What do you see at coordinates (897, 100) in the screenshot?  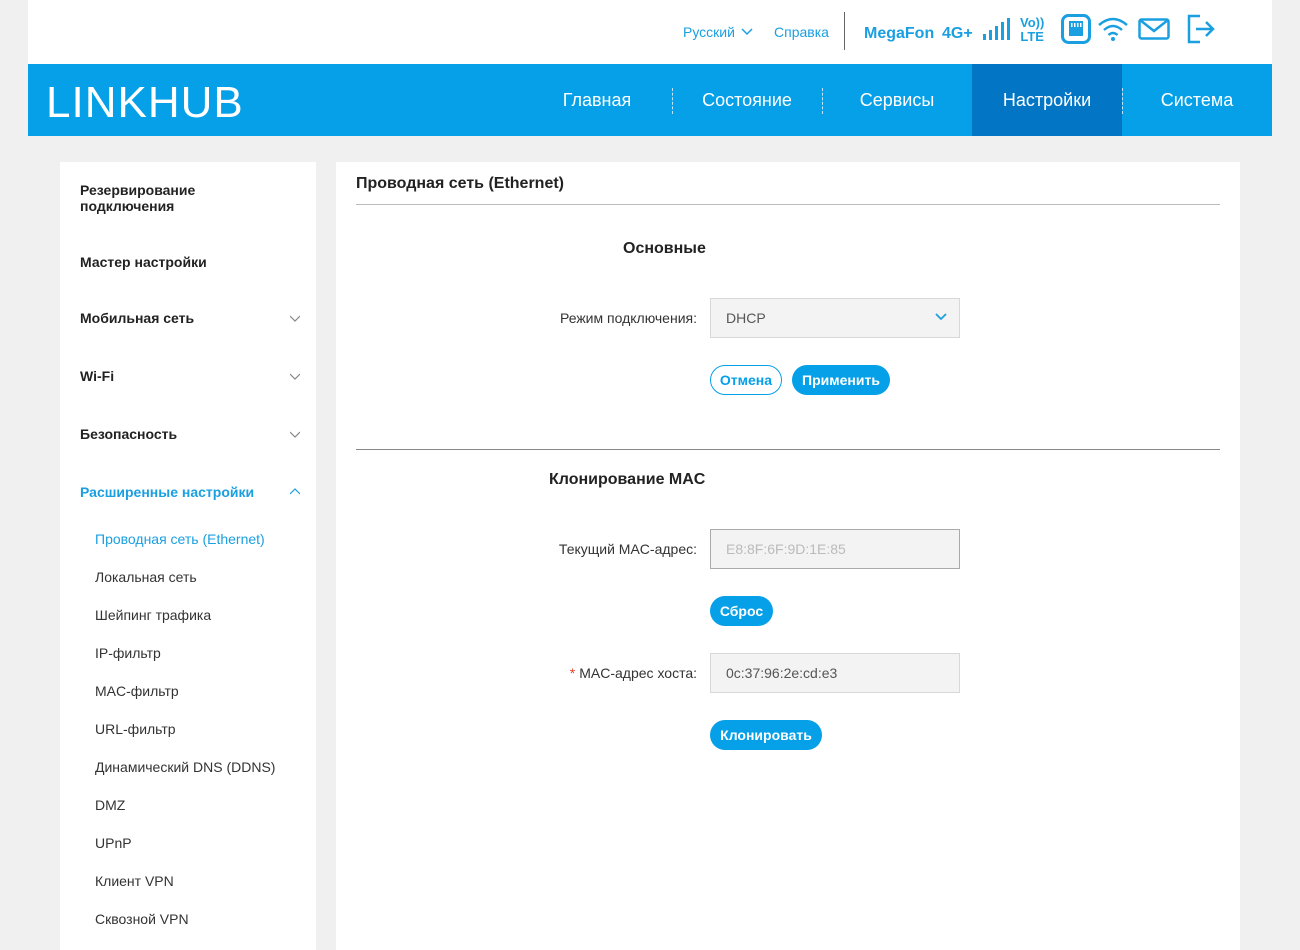 I see `nav-services: Сервисы` at bounding box center [897, 100].